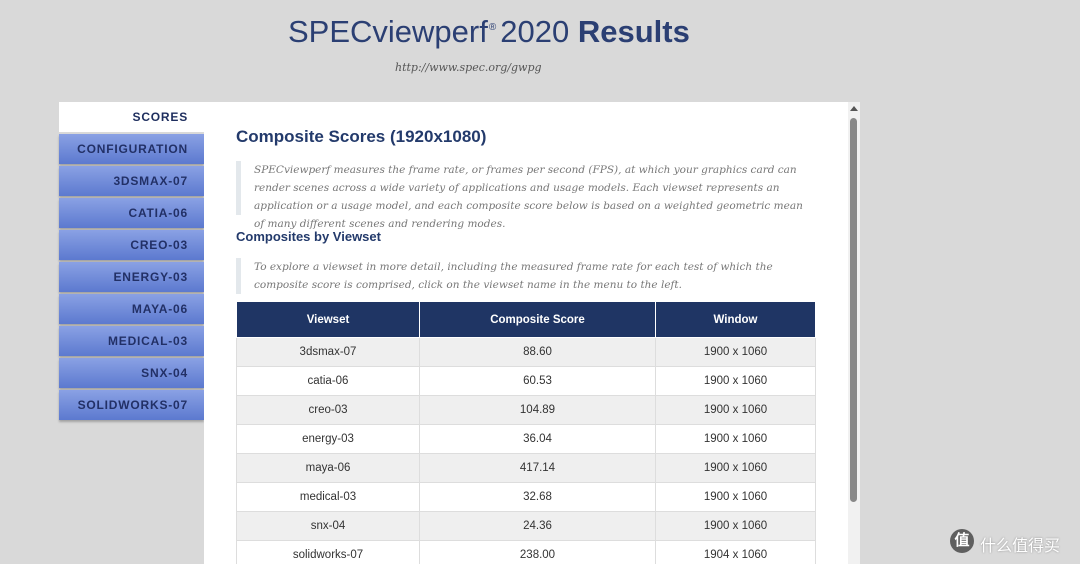  Describe the element at coordinates (735, 319) in the screenshot. I see `column-header-window: Window` at that location.